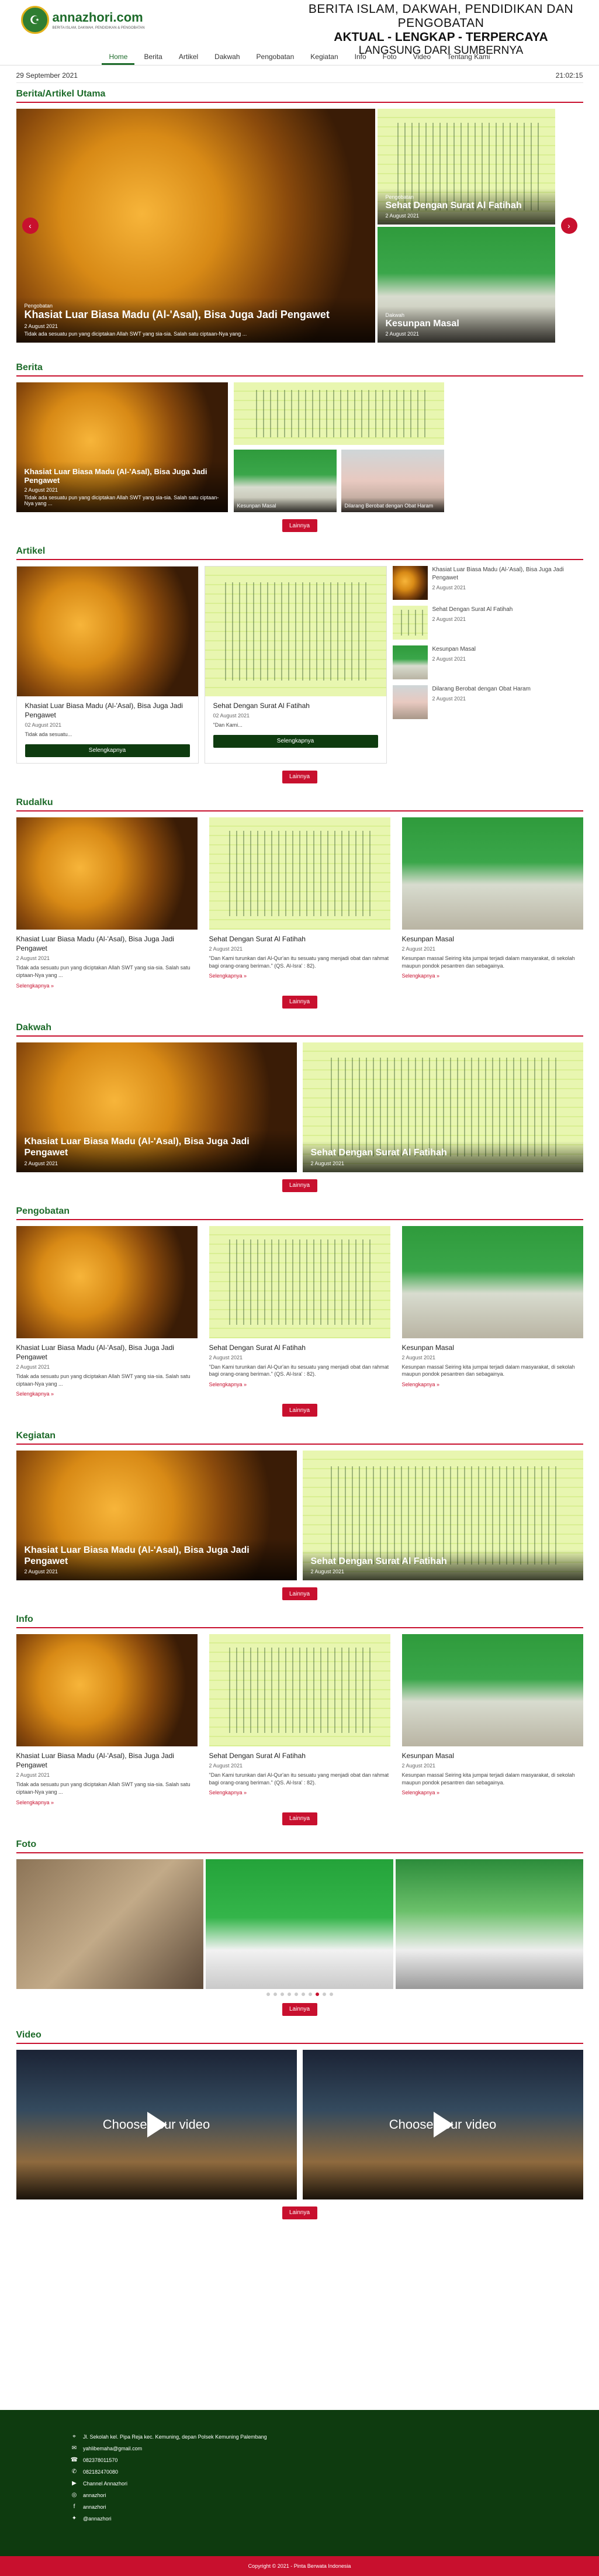 This screenshot has height=2576, width=599. What do you see at coordinates (295, 741) in the screenshot?
I see `artikel-card-2-button: Selengkapnya` at bounding box center [295, 741].